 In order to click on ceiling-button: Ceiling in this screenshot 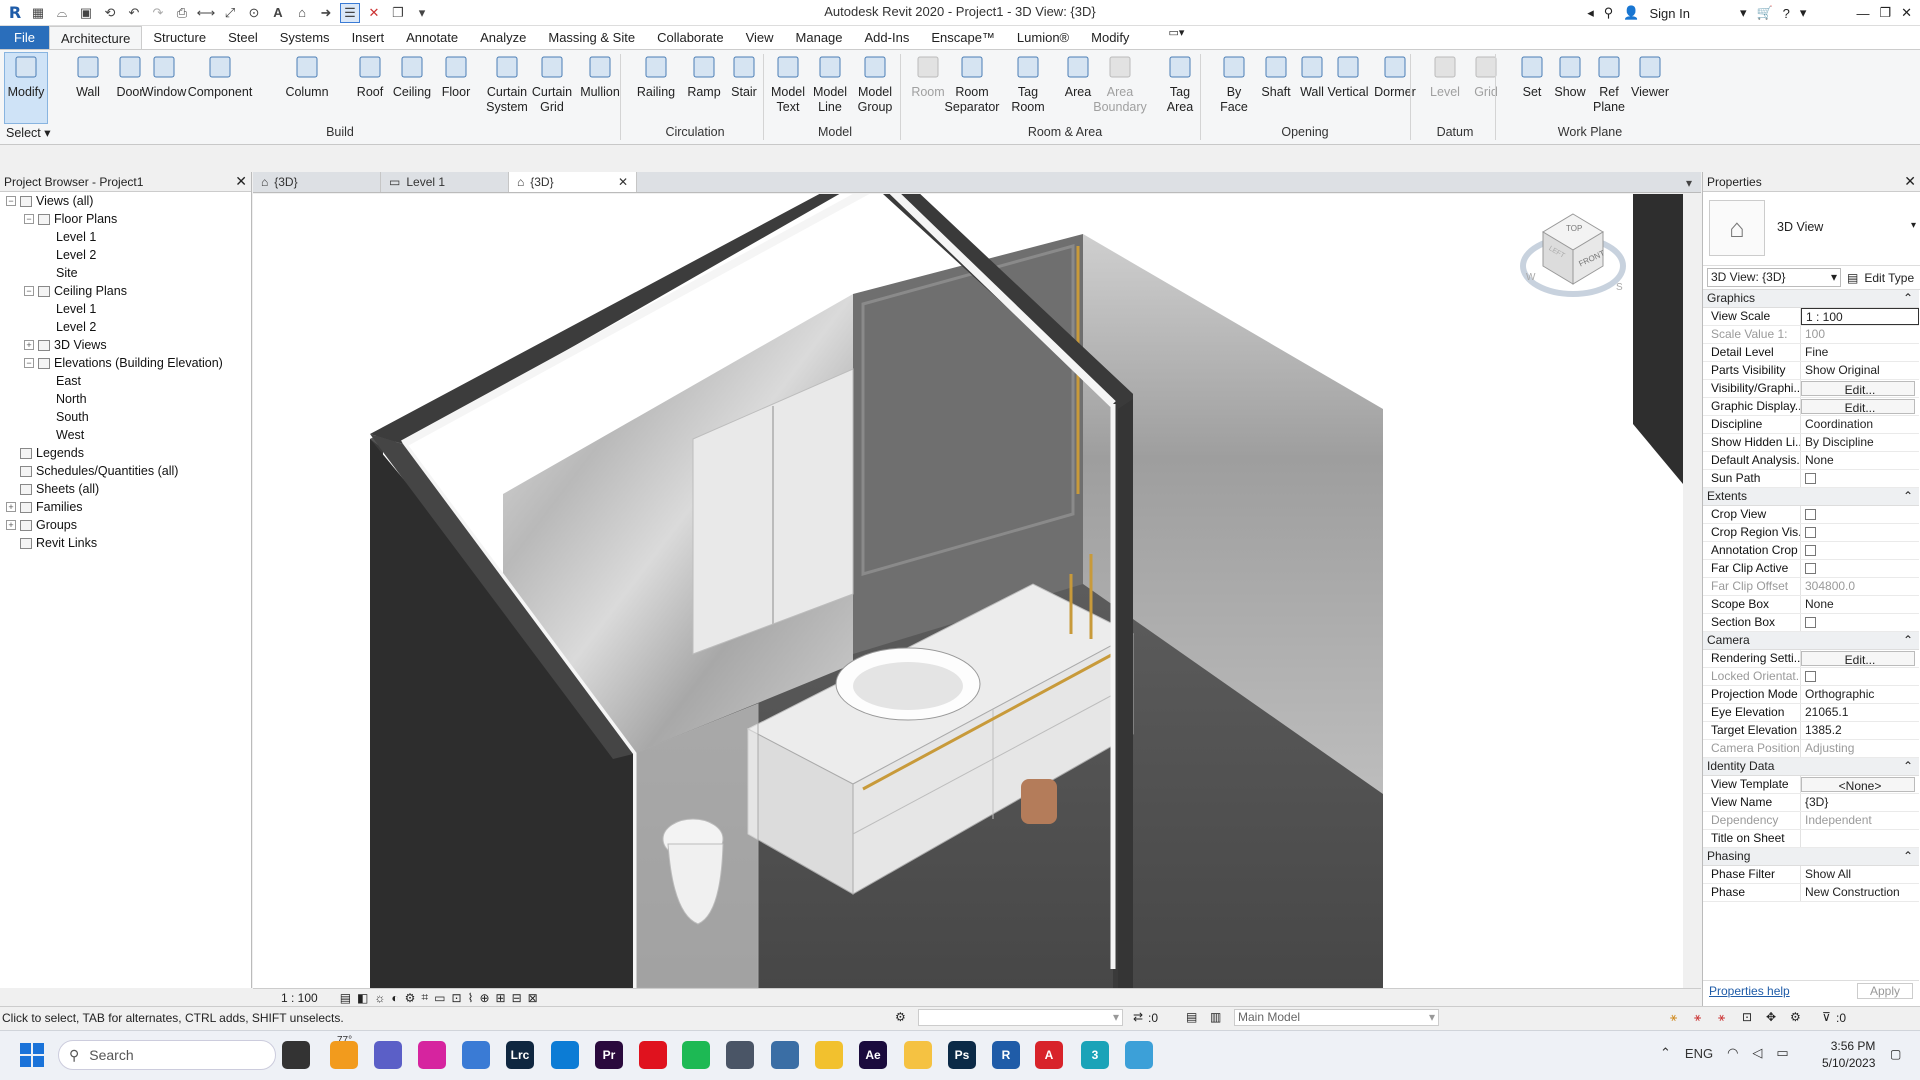, I will do `click(412, 76)`.